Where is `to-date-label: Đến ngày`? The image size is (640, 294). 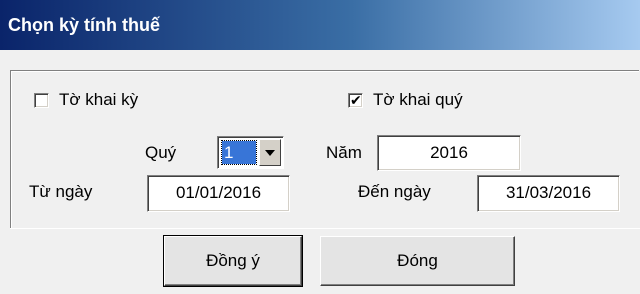
to-date-label: Đến ngày is located at coordinates (394, 191).